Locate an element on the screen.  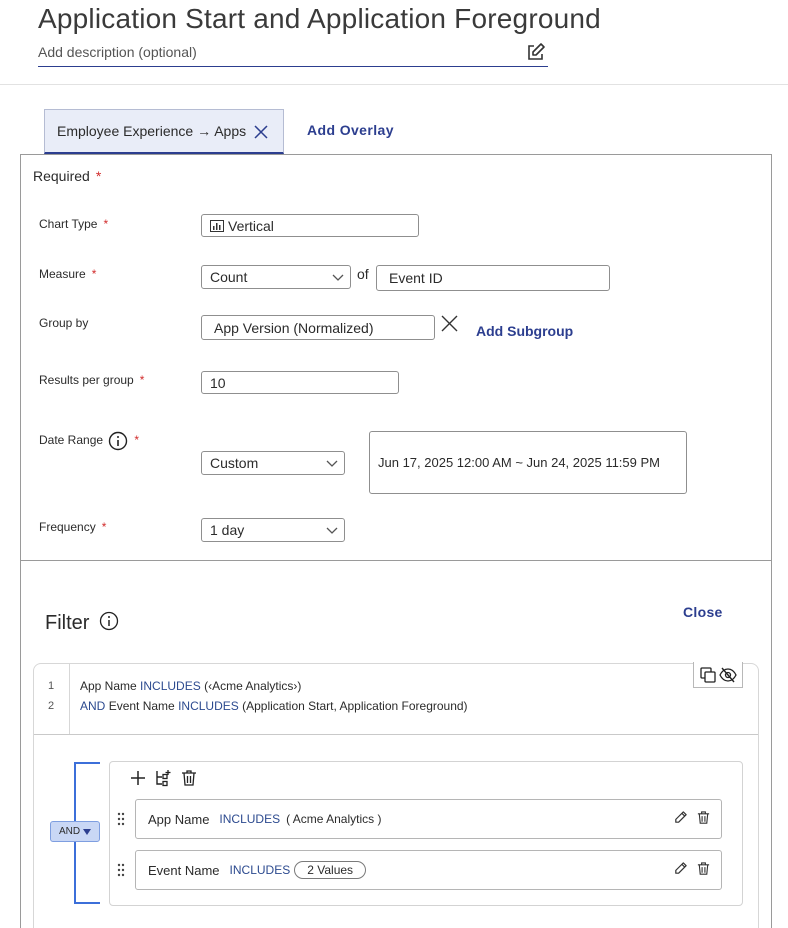
measure-target-value: Event ID is located at coordinates (416, 278).